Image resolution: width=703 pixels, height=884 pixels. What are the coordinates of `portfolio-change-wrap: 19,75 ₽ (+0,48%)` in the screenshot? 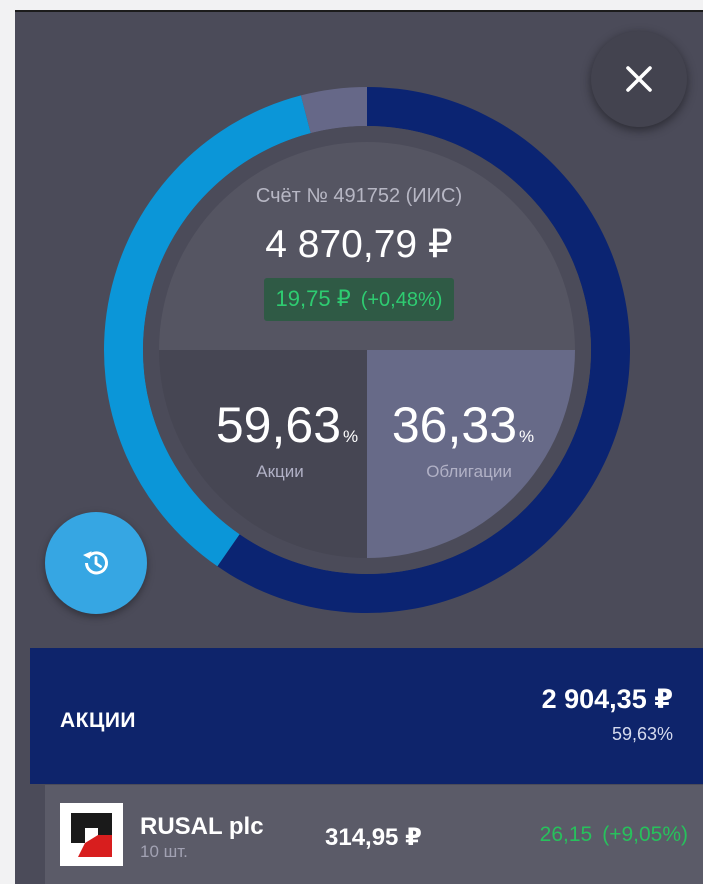 It's located at (359, 299).